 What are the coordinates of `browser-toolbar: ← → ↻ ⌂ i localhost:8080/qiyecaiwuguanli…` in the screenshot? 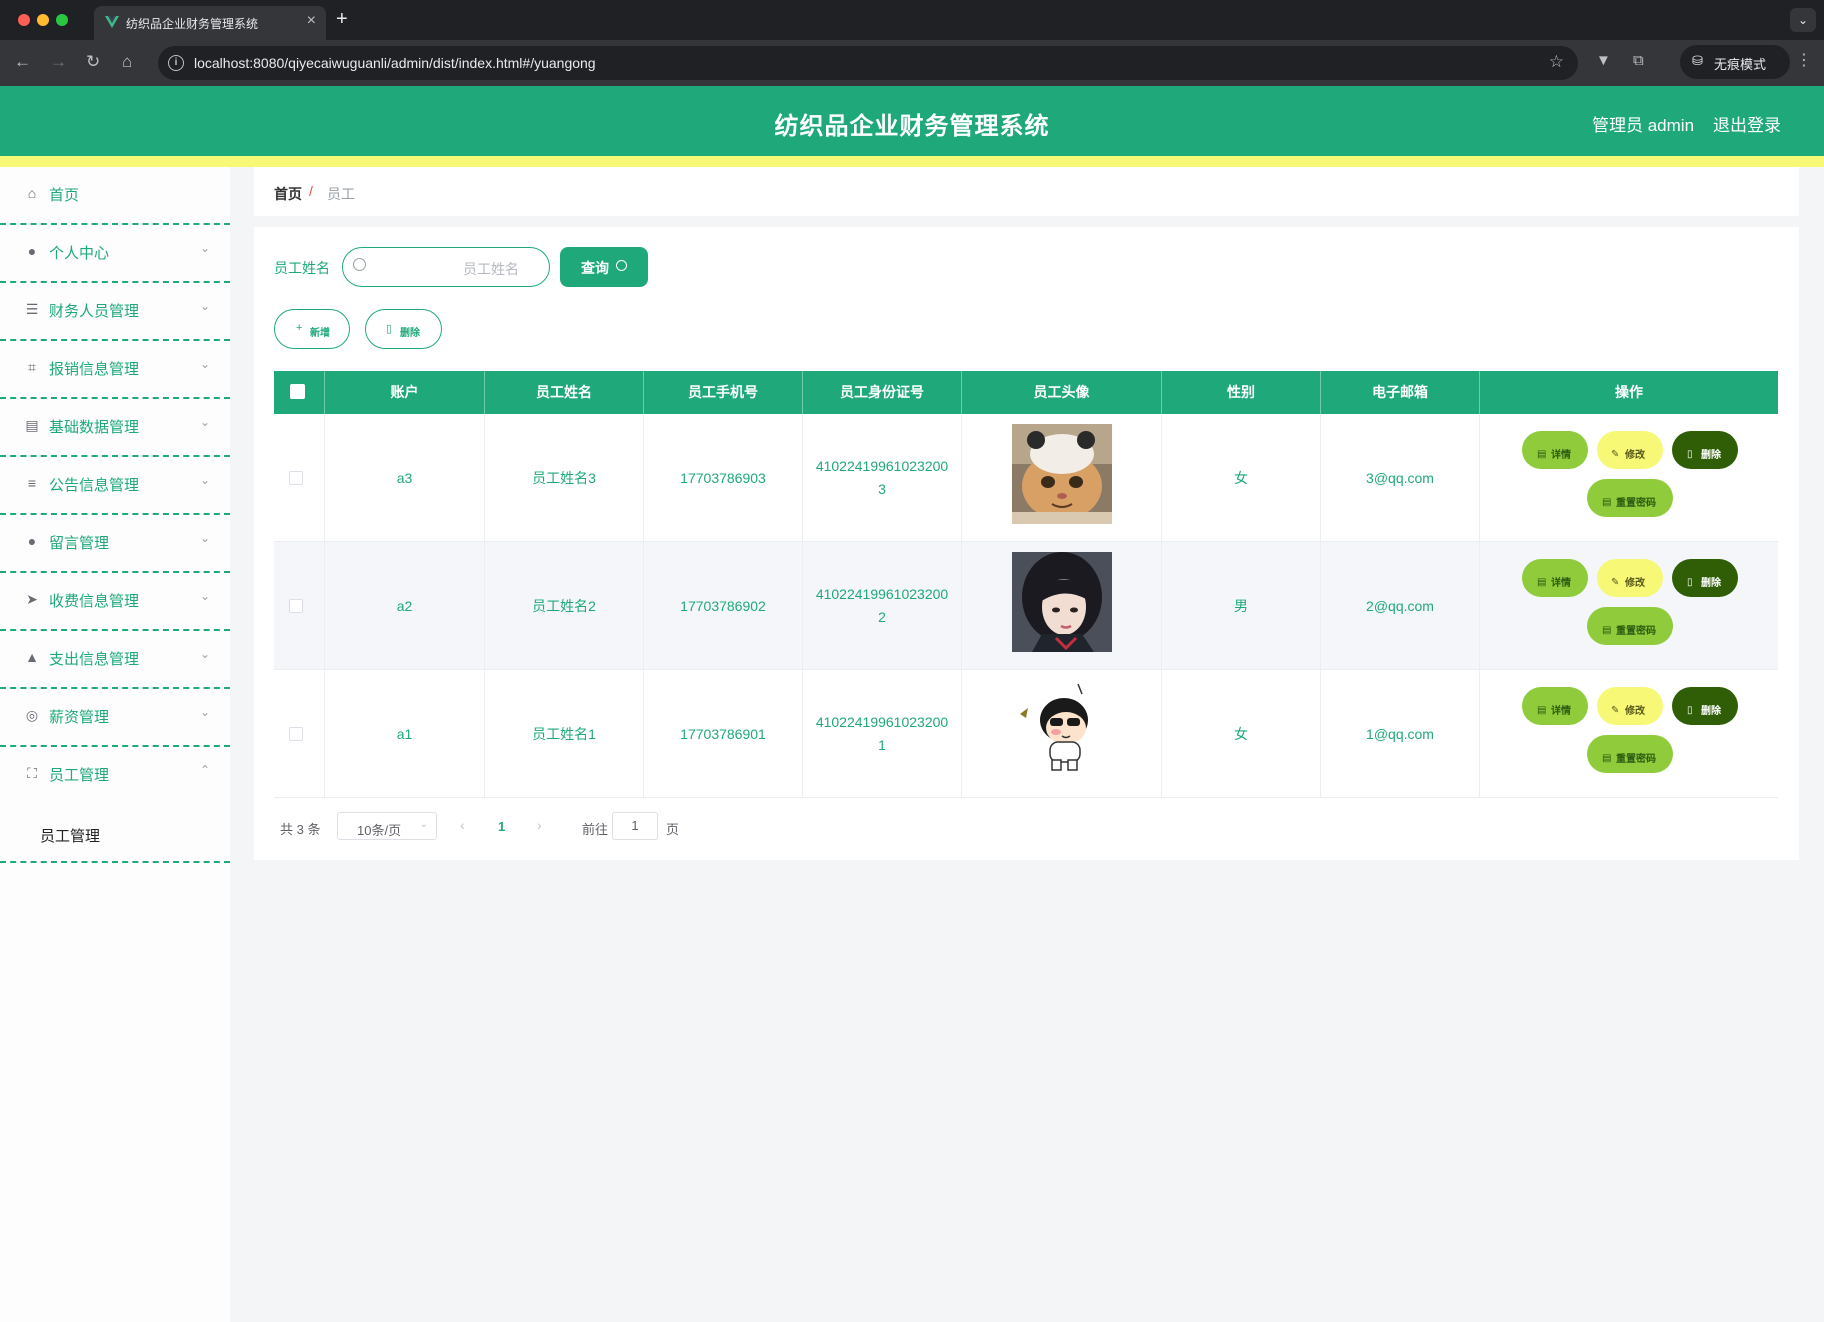 It's located at (912, 63).